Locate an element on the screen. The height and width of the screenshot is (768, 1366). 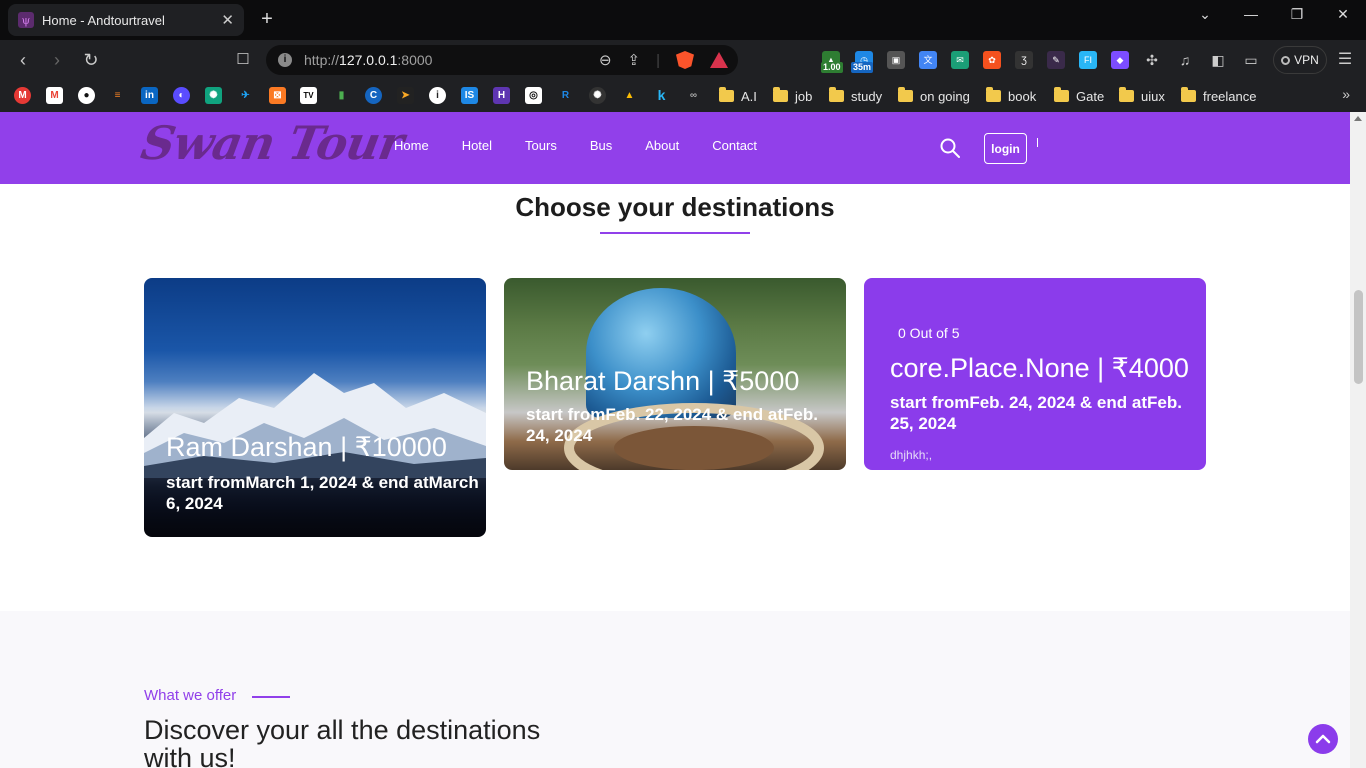
nav-contact: Contact is located at coordinates (734, 145).